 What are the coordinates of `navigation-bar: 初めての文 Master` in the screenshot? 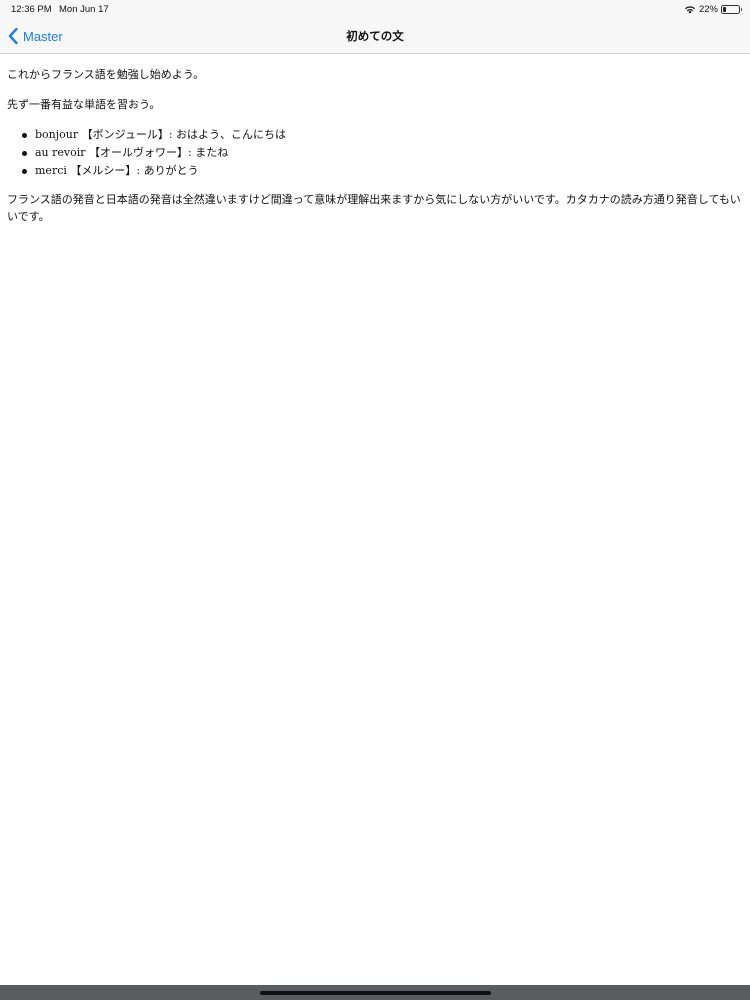 It's located at (375, 36).